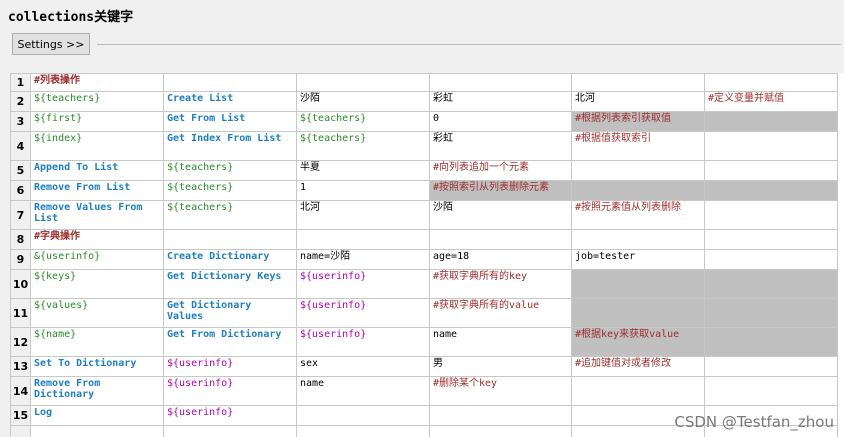  I want to click on table-cell: #删除某个key, so click(500, 391).